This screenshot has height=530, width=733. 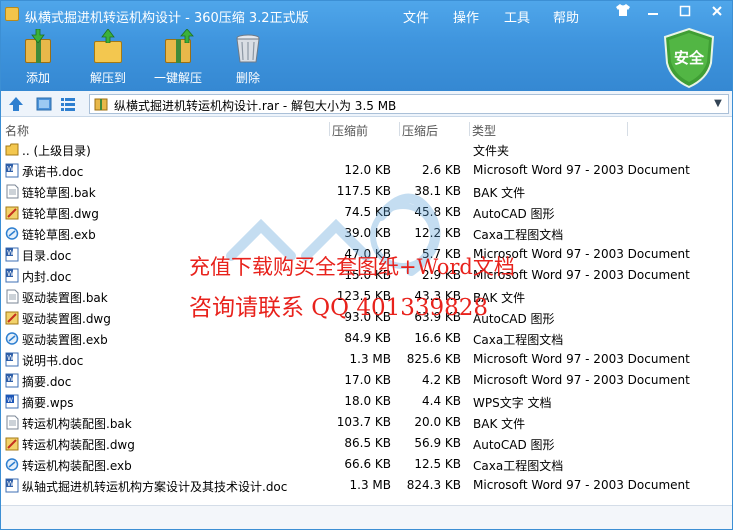 I want to click on file-row: 驱动装置图.bak 123.5 KB 43.3 KB BAK 文件, so click(x=366, y=296).